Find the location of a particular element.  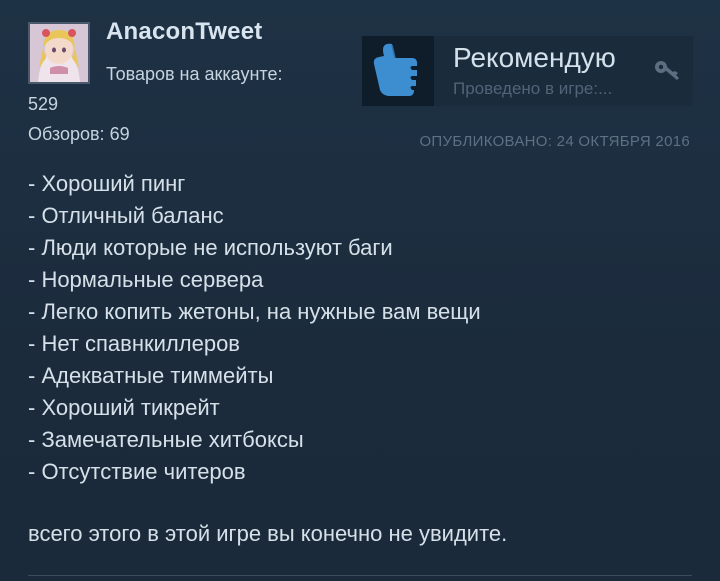

published-date: ОПУБЛИКОВАНО: 24 ОКТЯБРЯ 2016 is located at coordinates (554, 141).